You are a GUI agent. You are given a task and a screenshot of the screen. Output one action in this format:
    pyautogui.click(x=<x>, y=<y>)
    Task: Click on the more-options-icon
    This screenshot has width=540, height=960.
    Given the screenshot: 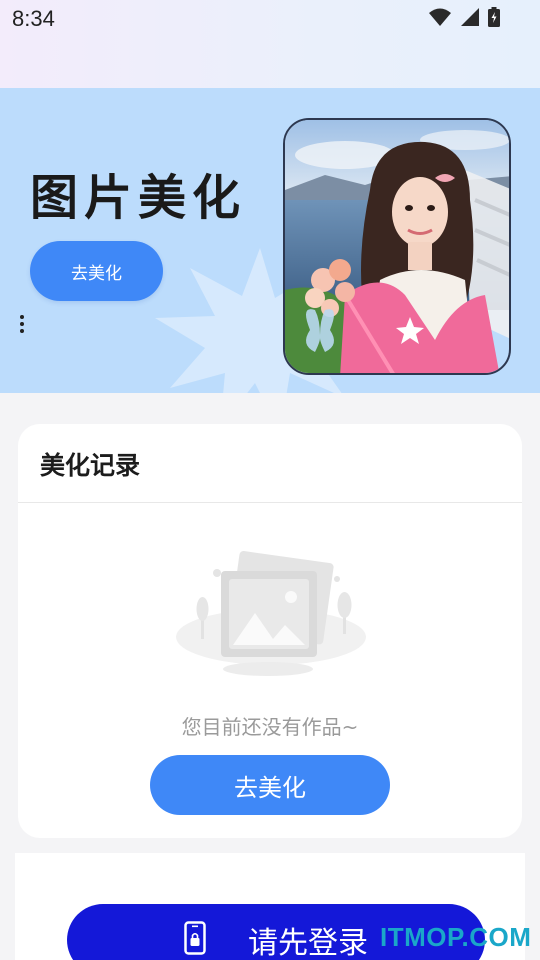 What is the action you would take?
    pyautogui.click(x=22, y=326)
    